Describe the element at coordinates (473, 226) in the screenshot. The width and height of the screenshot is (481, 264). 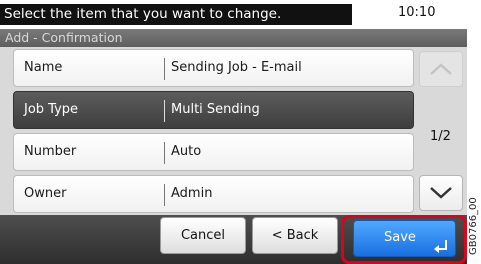
I see `figure-code: GB0766_00` at that location.